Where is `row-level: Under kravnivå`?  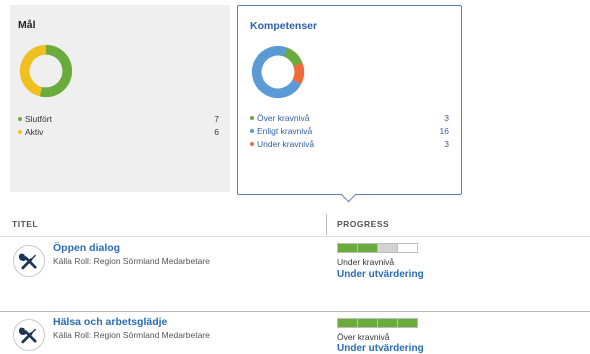
row-level: Under kravnivå is located at coordinates (366, 262).